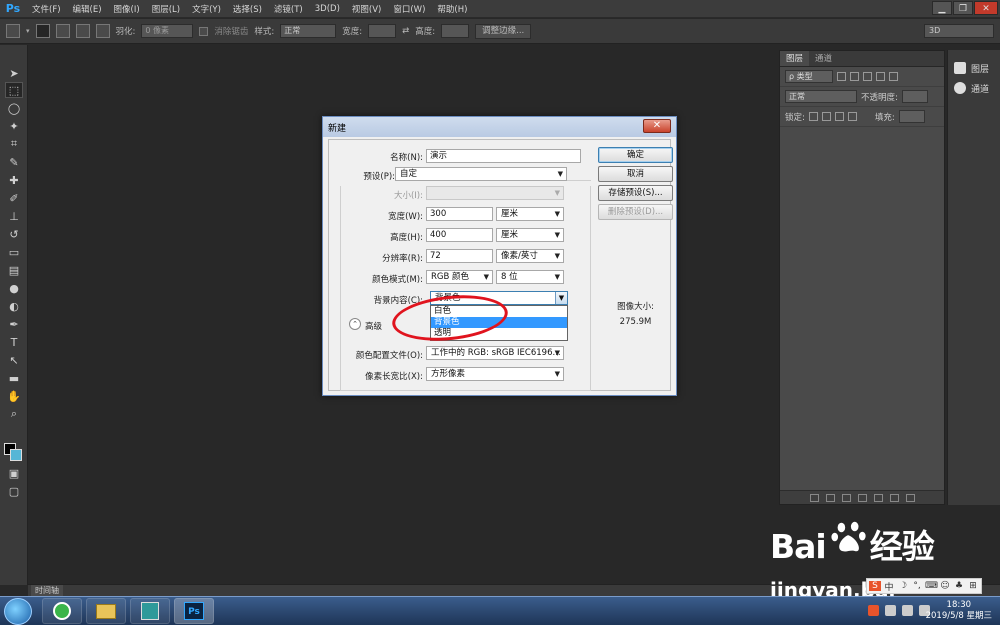 The image size is (1000, 625). What do you see at coordinates (459, 214) in the screenshot?
I see `width-input: 300` at bounding box center [459, 214].